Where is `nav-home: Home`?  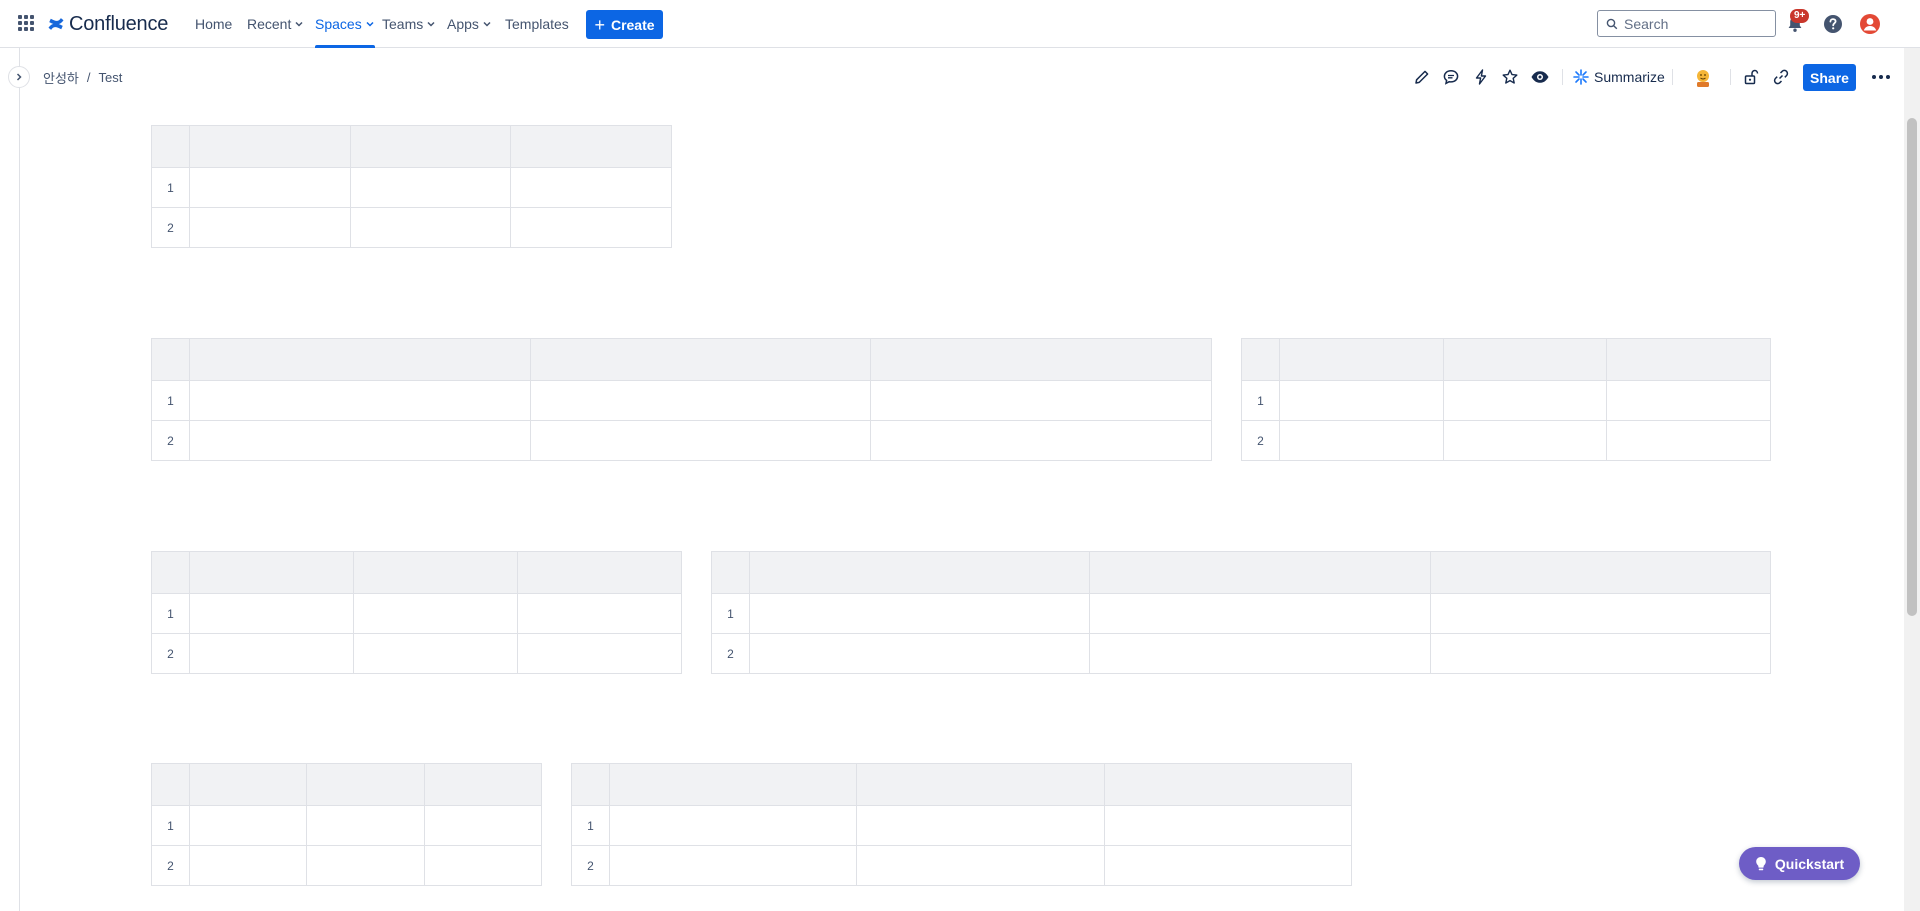 nav-home: Home is located at coordinates (213, 24).